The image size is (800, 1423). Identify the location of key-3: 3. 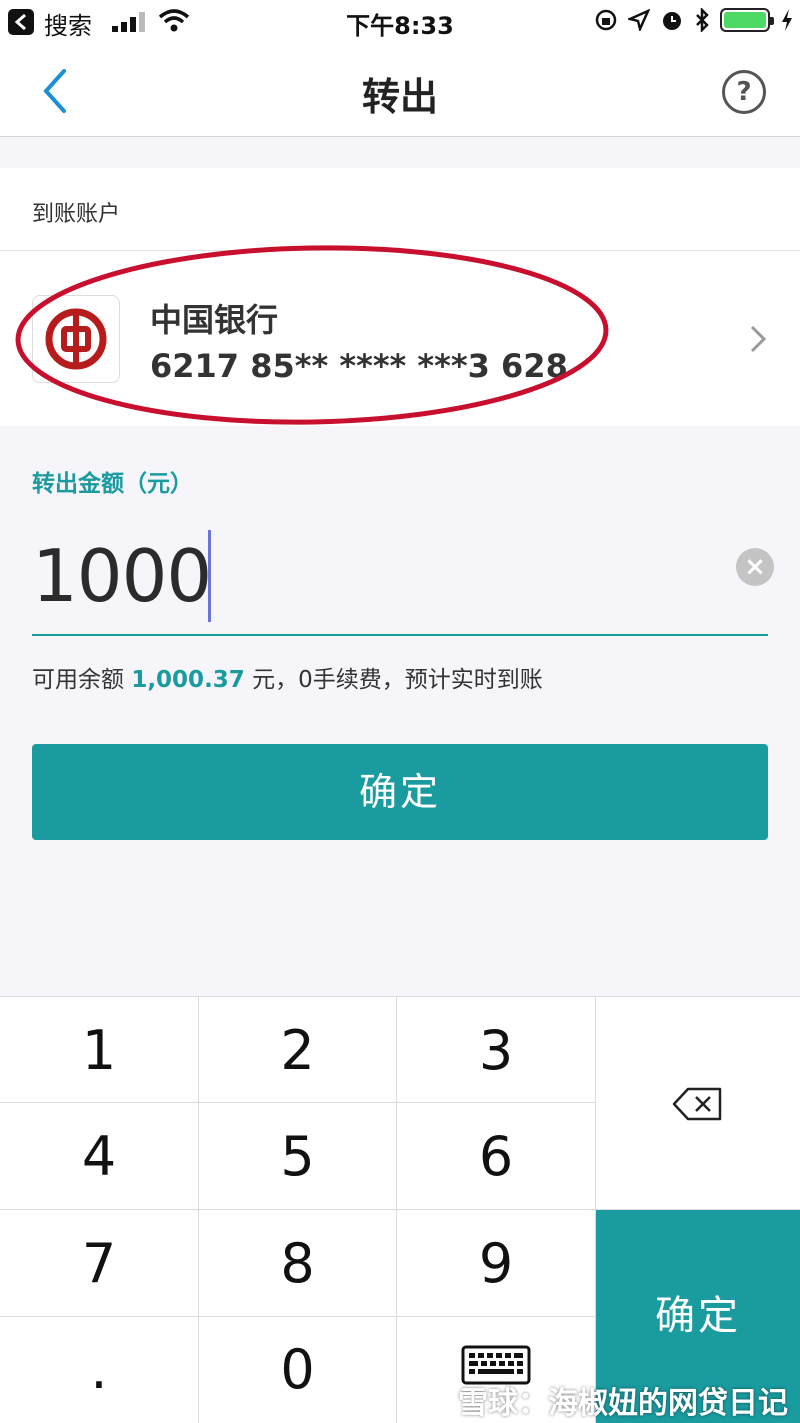
(496, 1049).